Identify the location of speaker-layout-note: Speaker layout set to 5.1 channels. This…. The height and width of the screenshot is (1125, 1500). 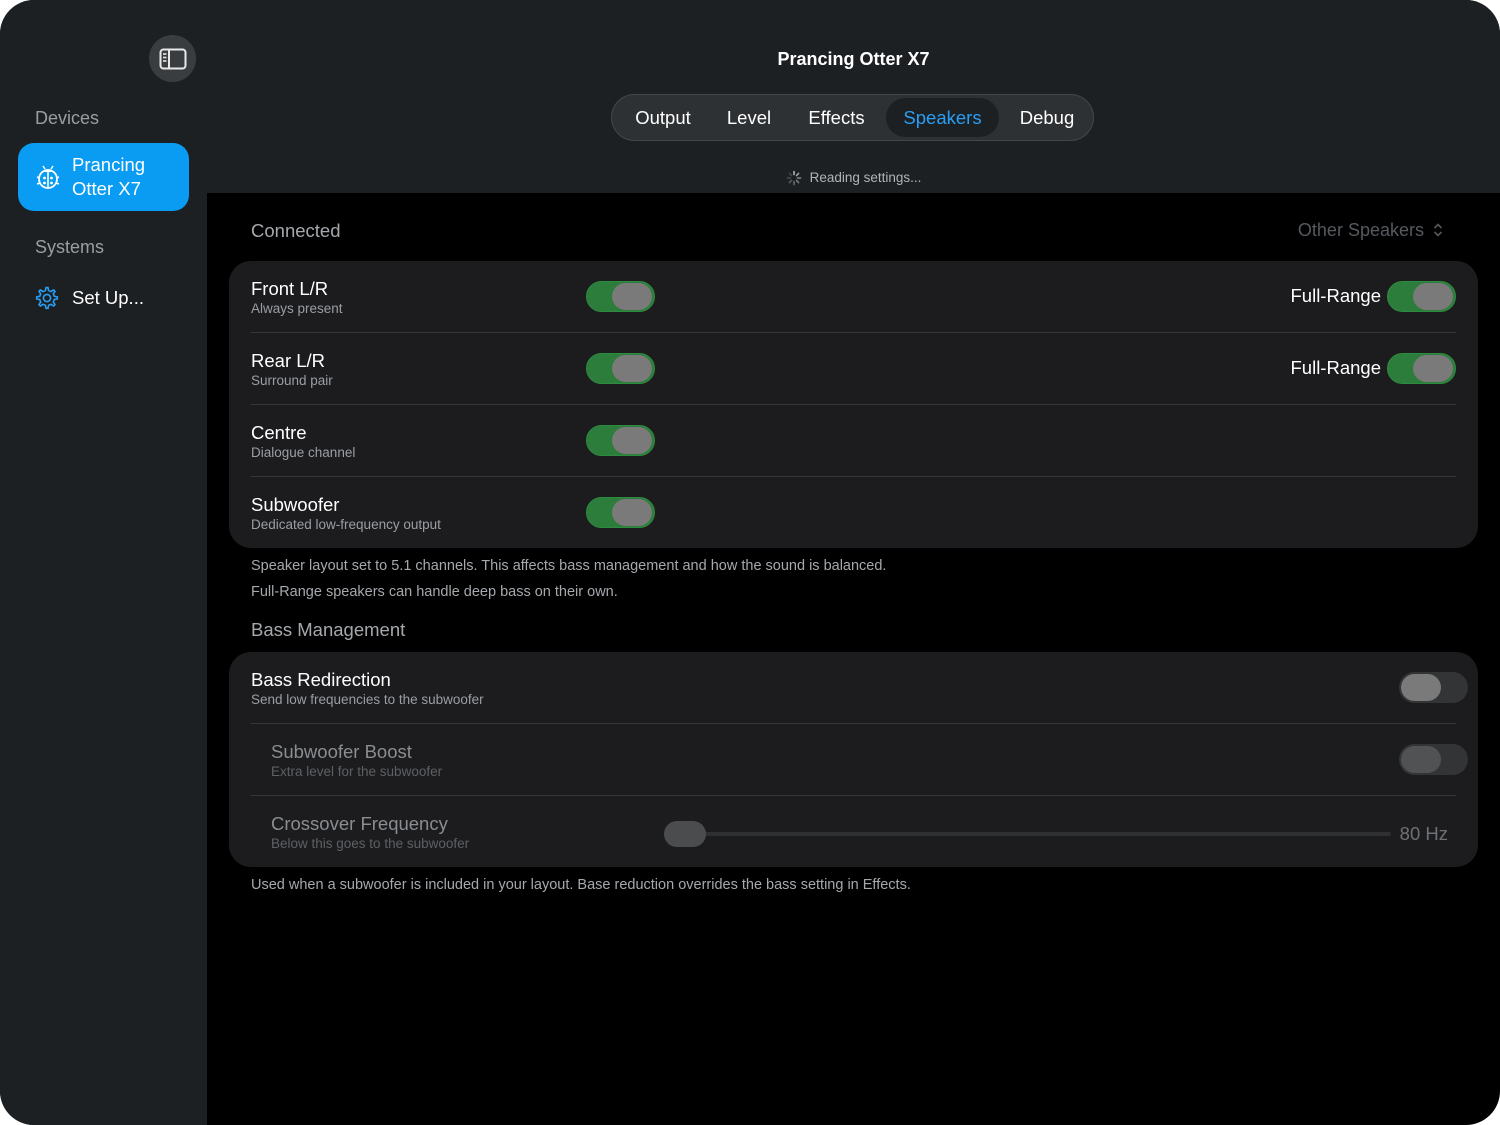
(569, 566).